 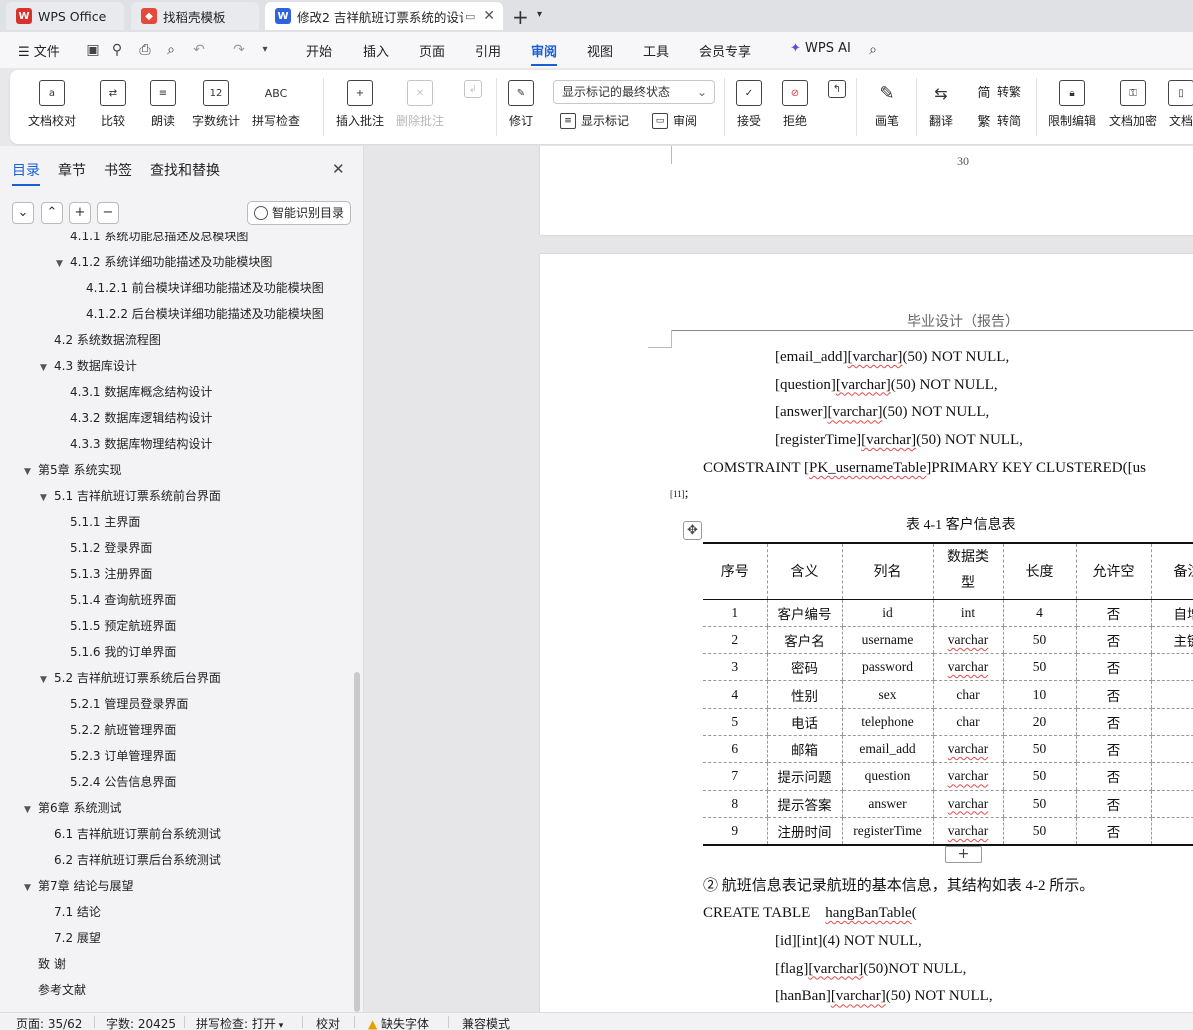 I want to click on table-cell: 电话, so click(x=804, y=722).